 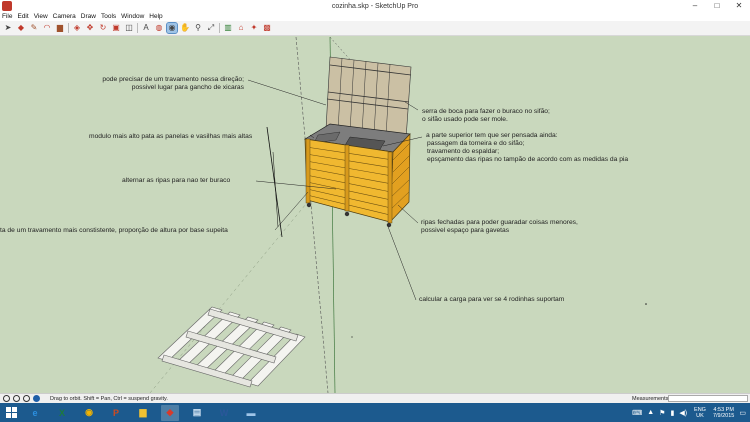 What do you see at coordinates (159, 28) in the screenshot?
I see `paint-bucket-icon: ◍` at bounding box center [159, 28].